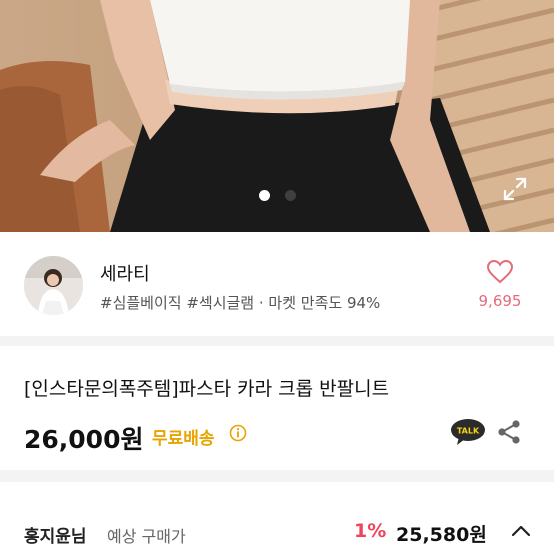 The width and height of the screenshot is (554, 554). Describe the element at coordinates (146, 536) in the screenshot. I see `expected-price-label: 예상 구매가` at that location.